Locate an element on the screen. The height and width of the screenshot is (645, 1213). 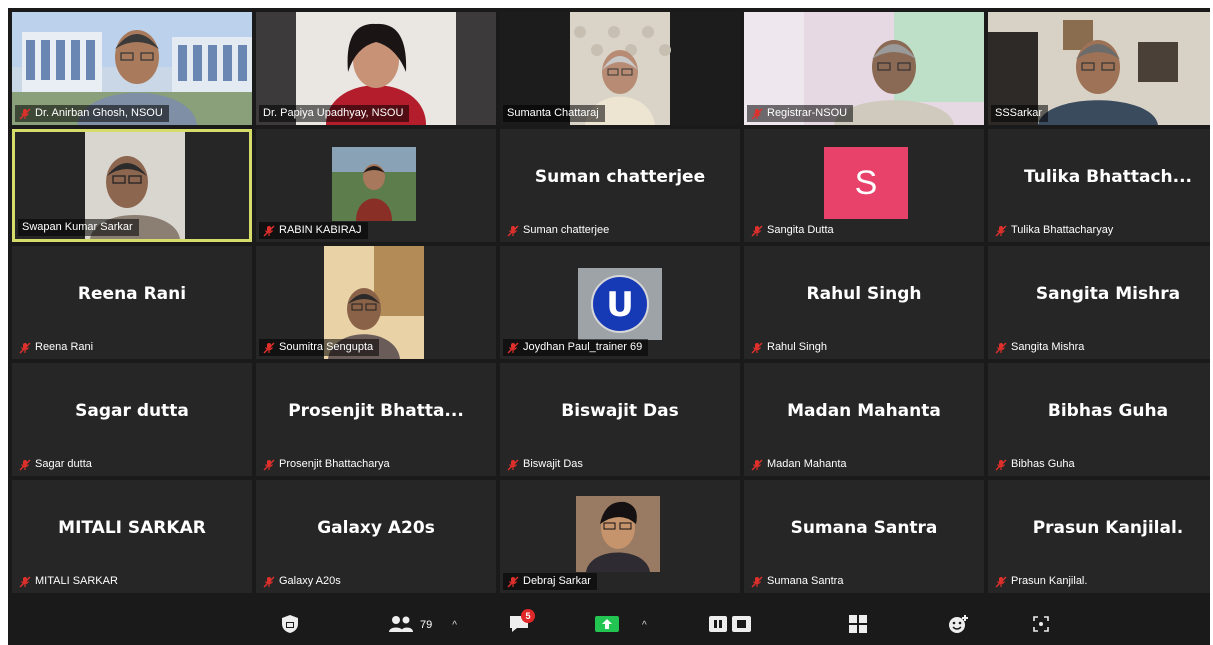
participant-tile: Reena Rani Reena Rani is located at coordinates (132, 302).